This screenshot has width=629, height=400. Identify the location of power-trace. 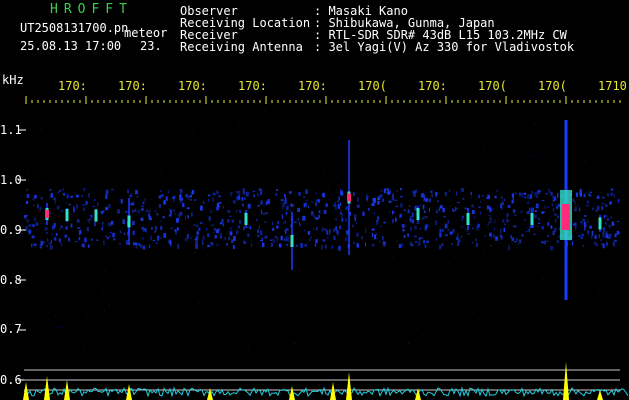
(326, 392).